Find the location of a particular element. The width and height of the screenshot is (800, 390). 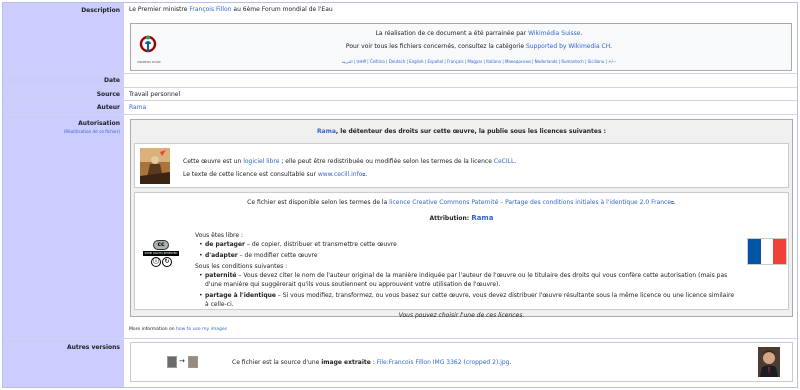

more-info-line: More information on how to use my images is located at coordinates (178, 329).